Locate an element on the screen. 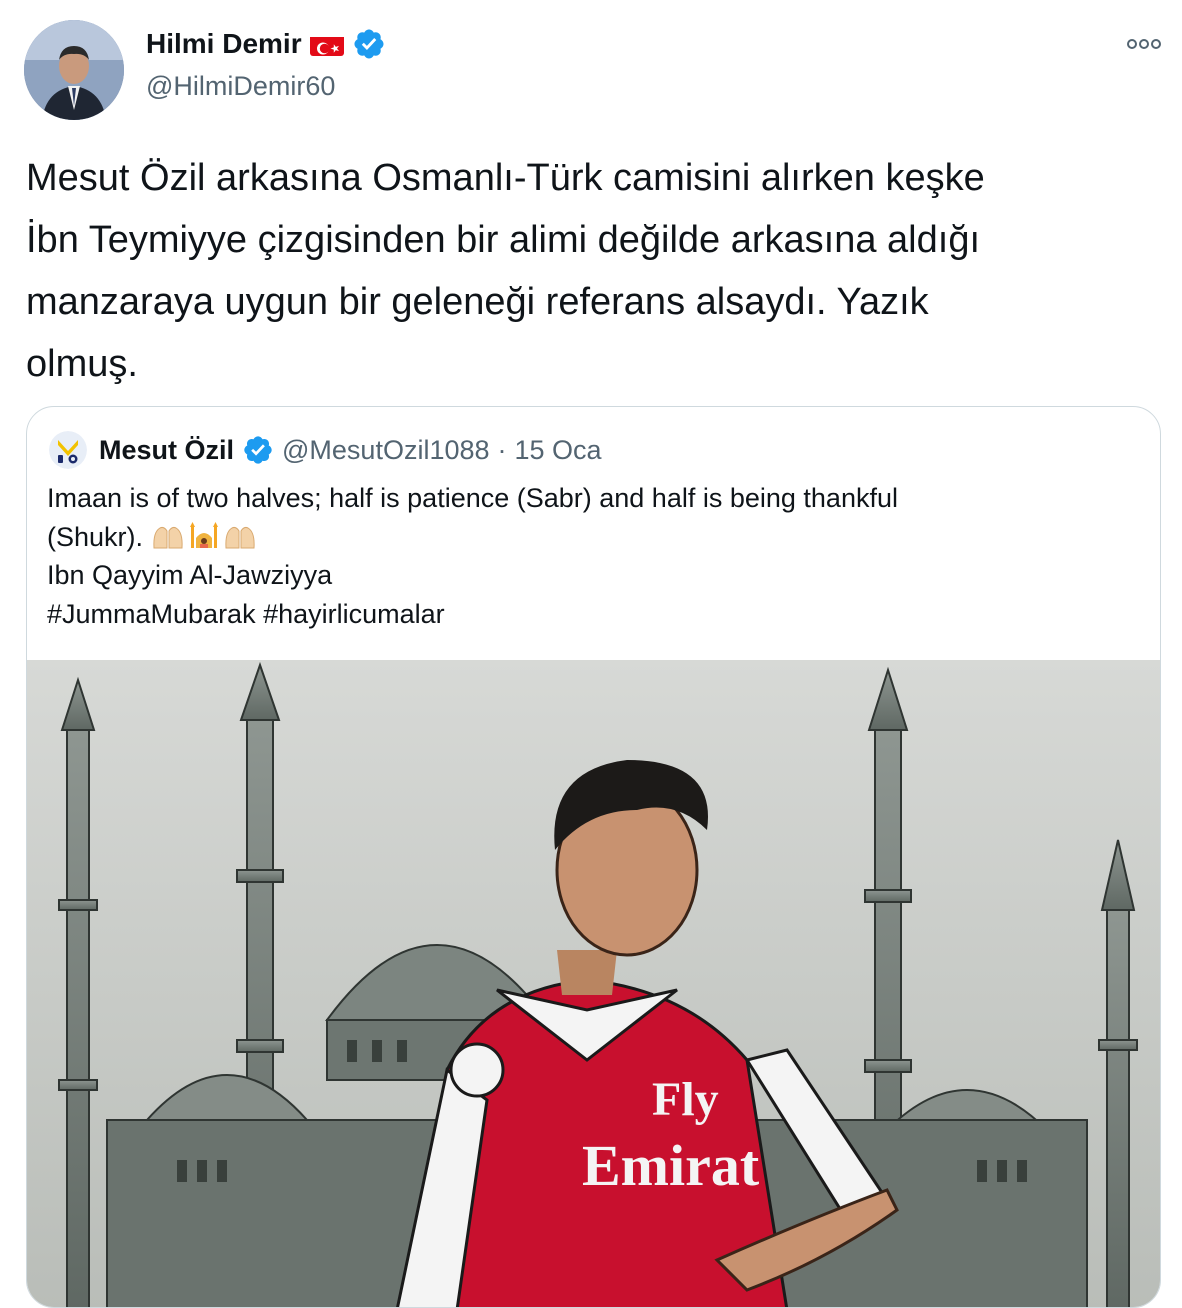  m10-logo-icon is located at coordinates (68, 450).